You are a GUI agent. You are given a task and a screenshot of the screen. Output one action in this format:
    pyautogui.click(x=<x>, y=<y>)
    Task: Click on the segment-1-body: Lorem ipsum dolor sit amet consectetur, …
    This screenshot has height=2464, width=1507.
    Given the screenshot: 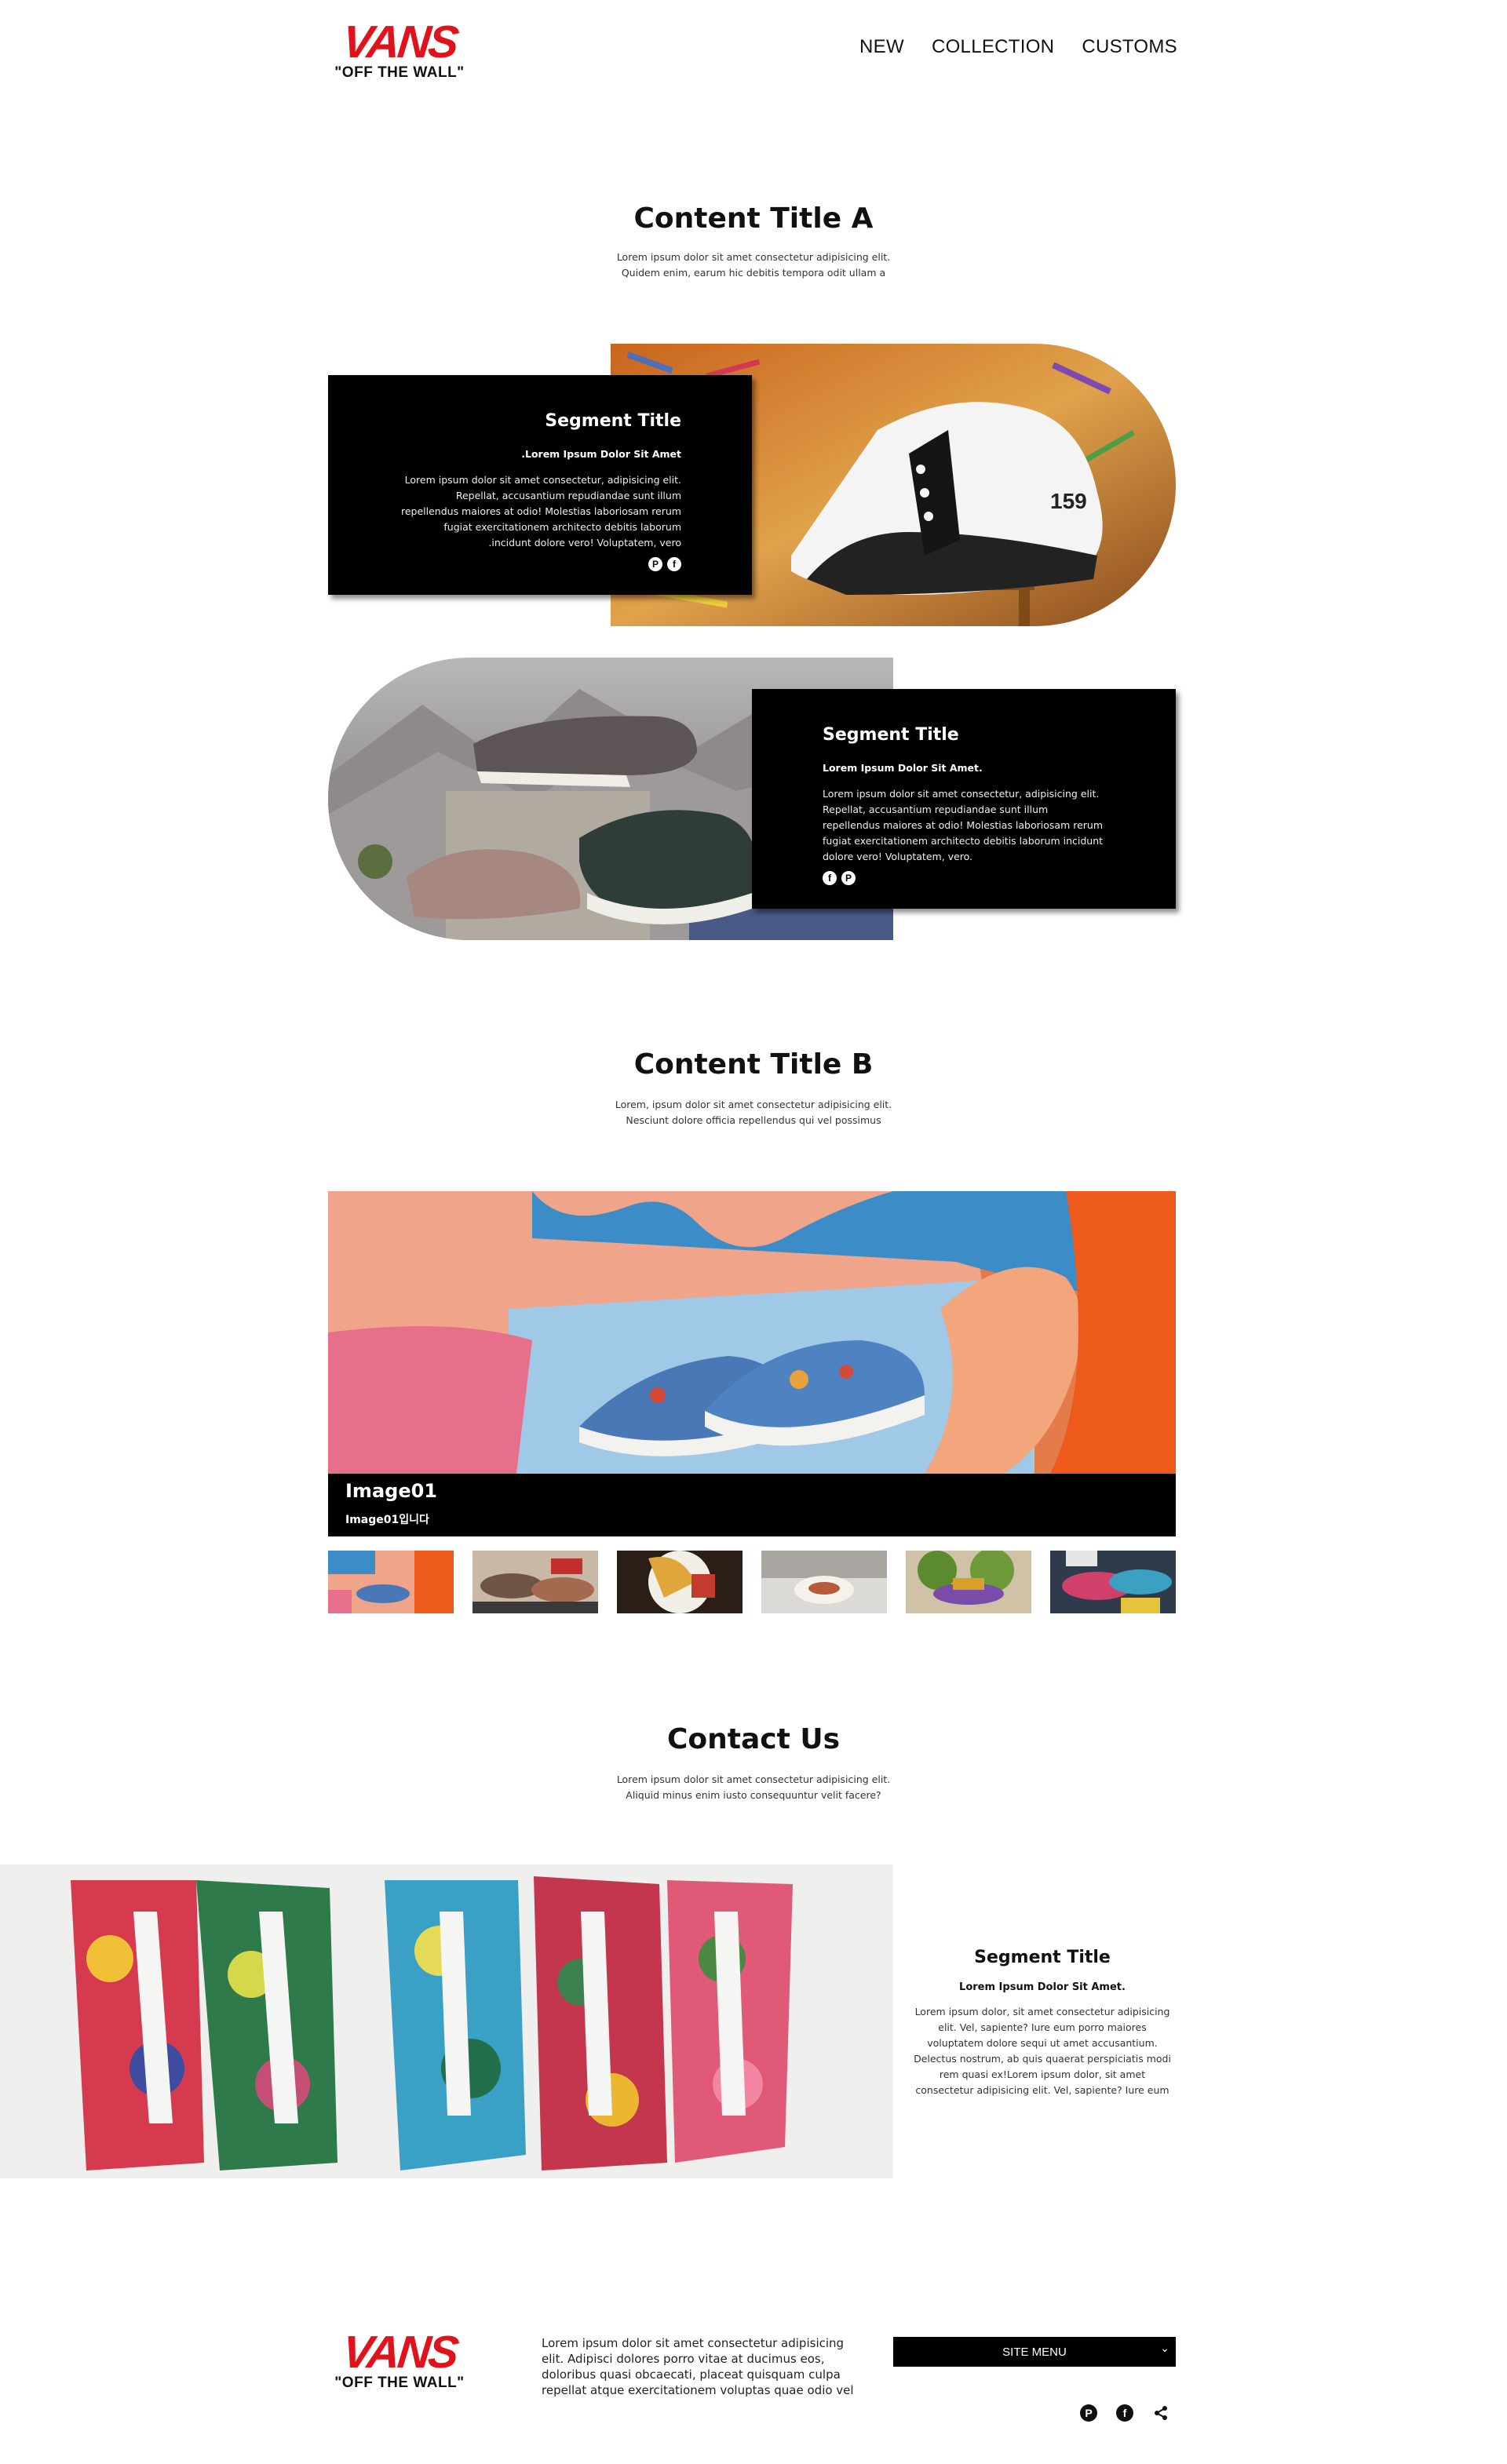 What is the action you would take?
    pyautogui.click(x=541, y=511)
    